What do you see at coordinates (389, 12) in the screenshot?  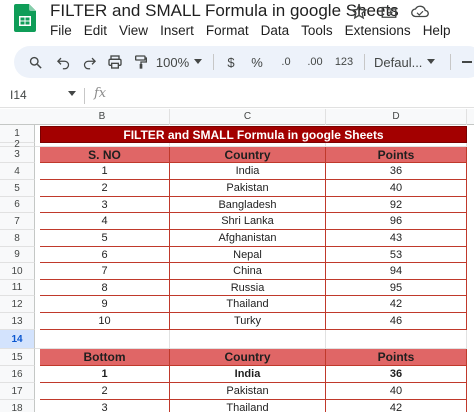 I see `move-folder-icon` at bounding box center [389, 12].